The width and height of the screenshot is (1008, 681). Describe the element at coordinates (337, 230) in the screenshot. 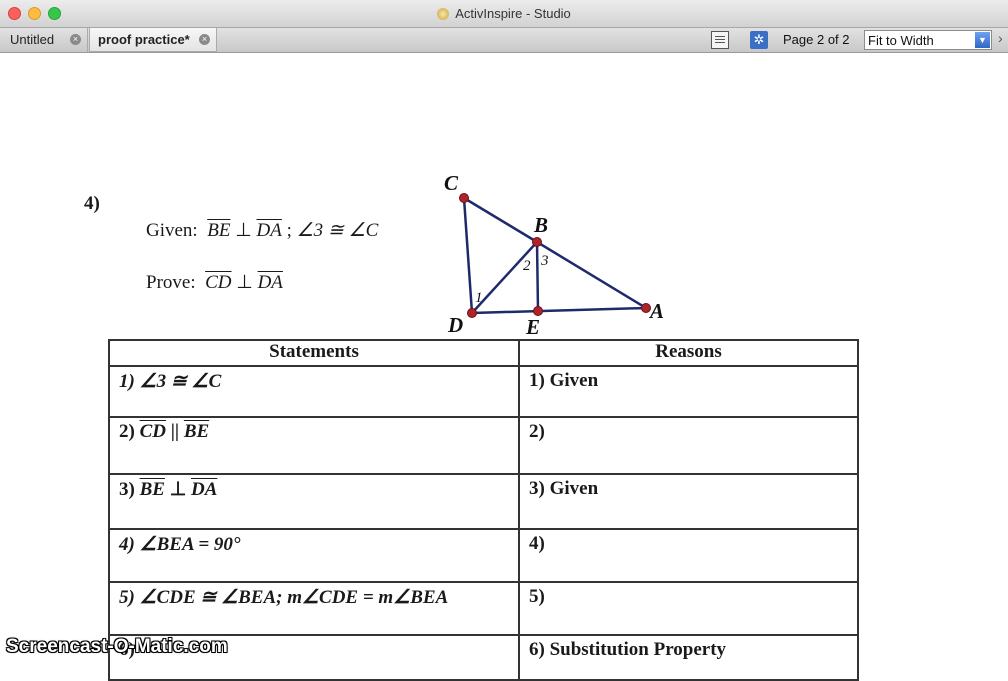

I see `given-angle: ∠3 ≅ ∠C` at that location.